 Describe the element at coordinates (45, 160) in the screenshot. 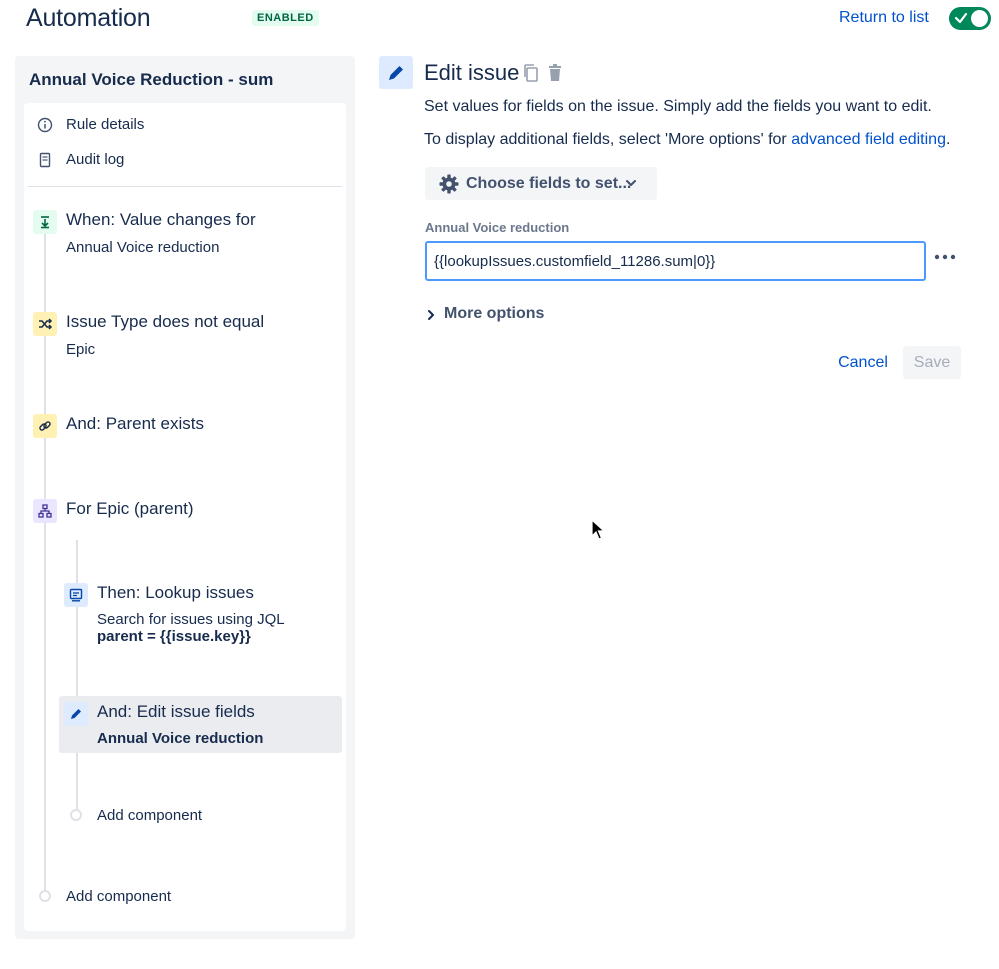

I see `audit-log-icon` at that location.